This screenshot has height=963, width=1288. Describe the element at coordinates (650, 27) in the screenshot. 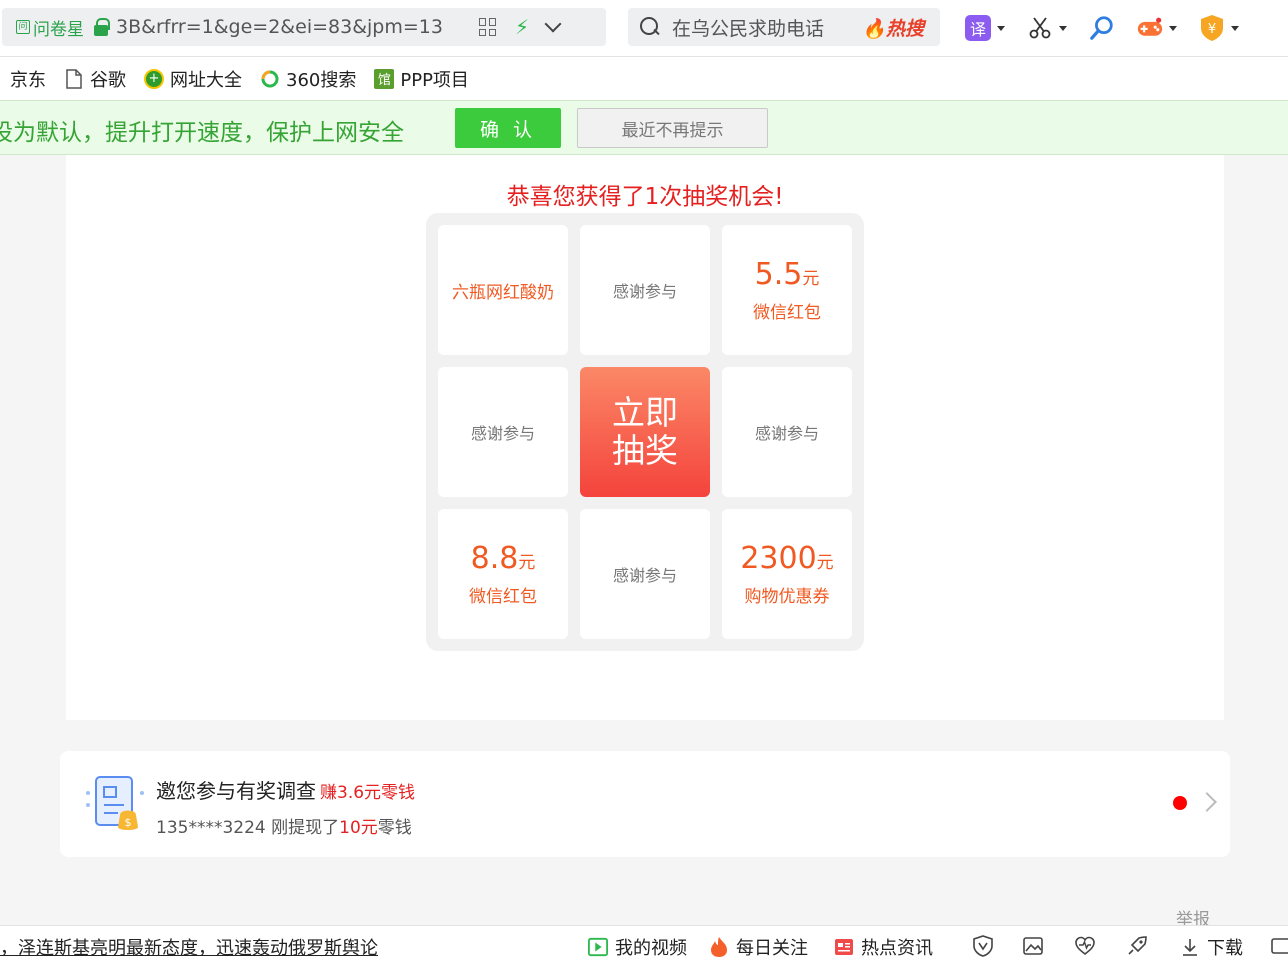

I see `search-icon` at that location.